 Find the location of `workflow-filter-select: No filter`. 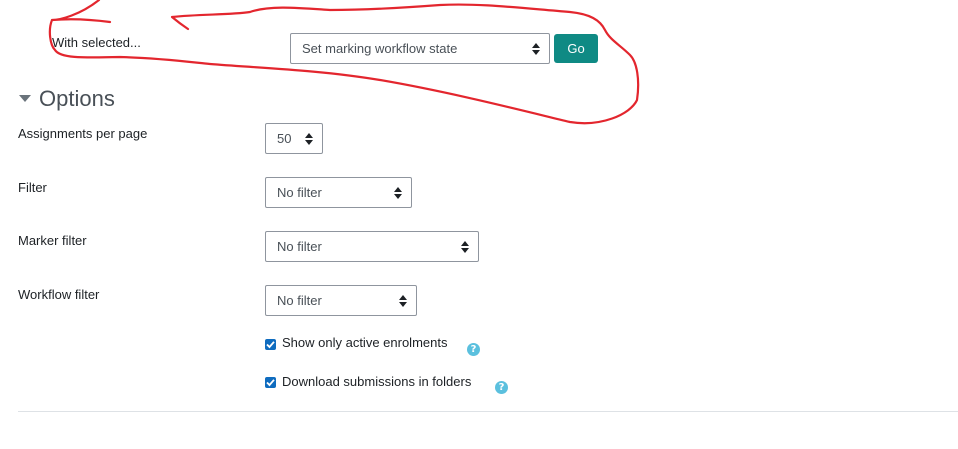

workflow-filter-select: No filter is located at coordinates (341, 300).